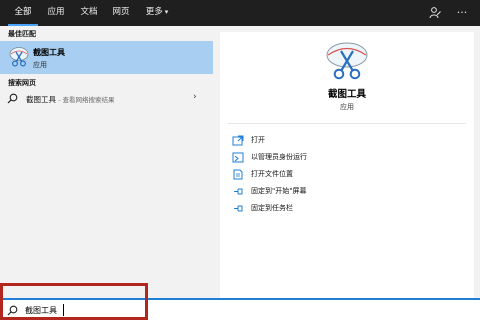 This screenshot has width=480, height=320. I want to click on more-options-icon: ···, so click(462, 13).